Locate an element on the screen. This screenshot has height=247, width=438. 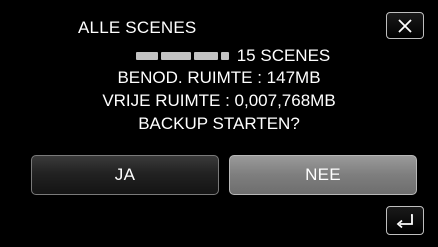
obscured-progress-icon is located at coordinates (183, 55).